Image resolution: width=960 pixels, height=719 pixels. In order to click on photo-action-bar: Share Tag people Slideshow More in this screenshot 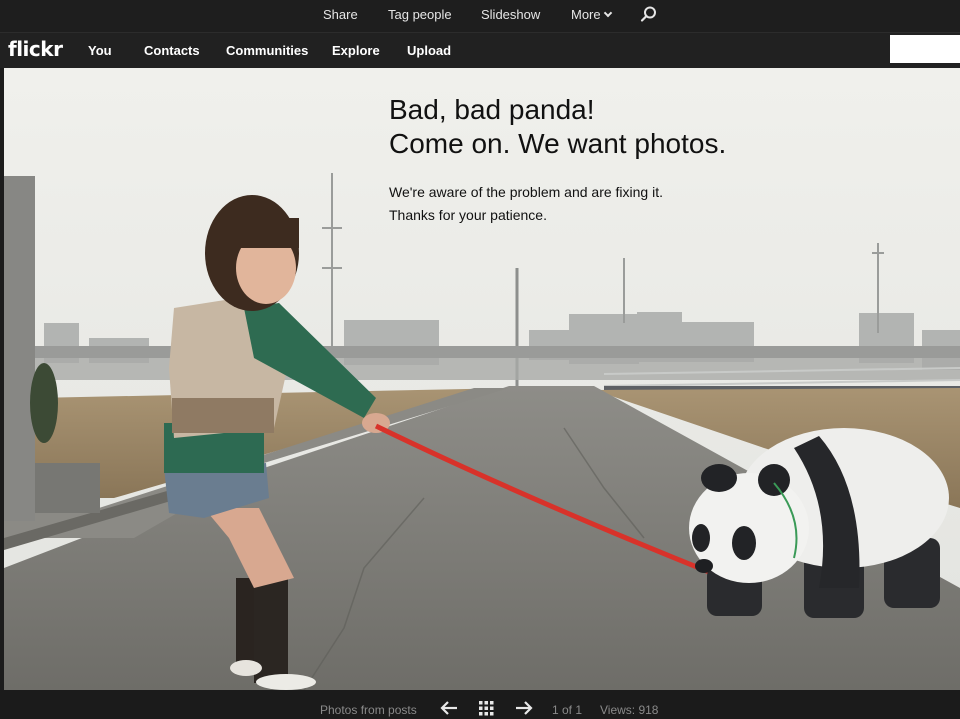, I will do `click(480, 16)`.